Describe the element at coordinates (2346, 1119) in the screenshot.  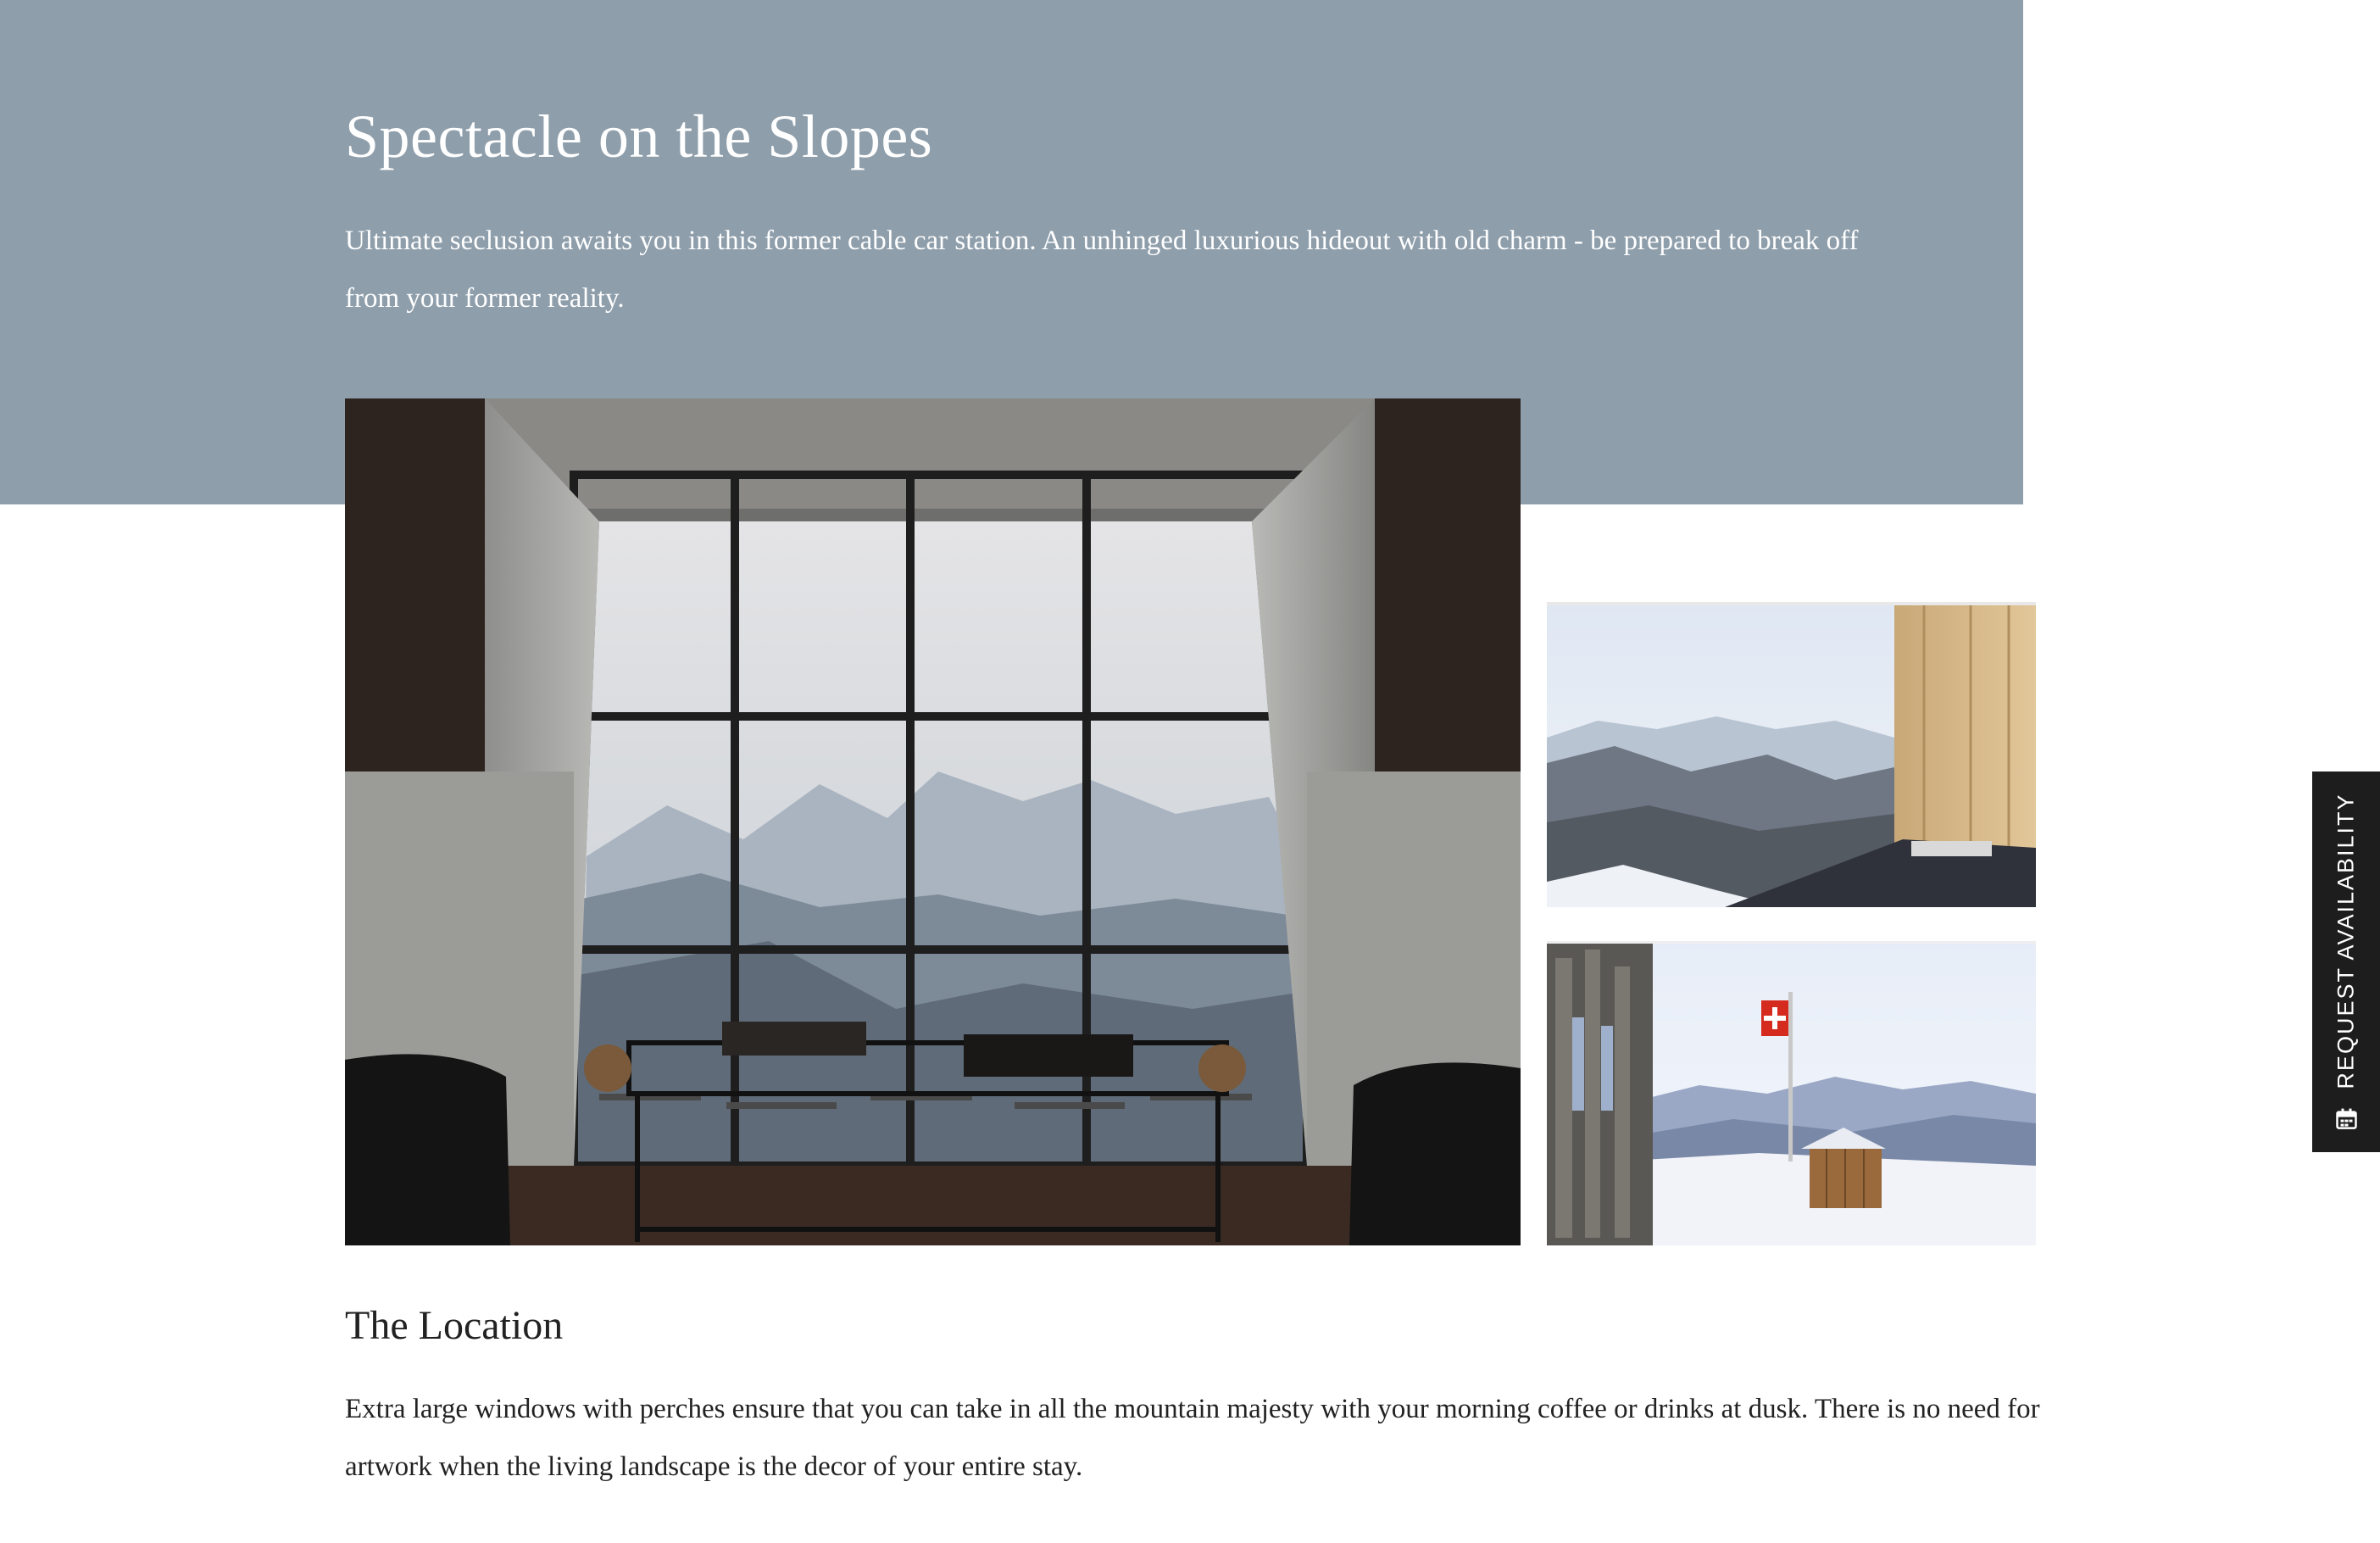
I see `calendar-icon` at that location.